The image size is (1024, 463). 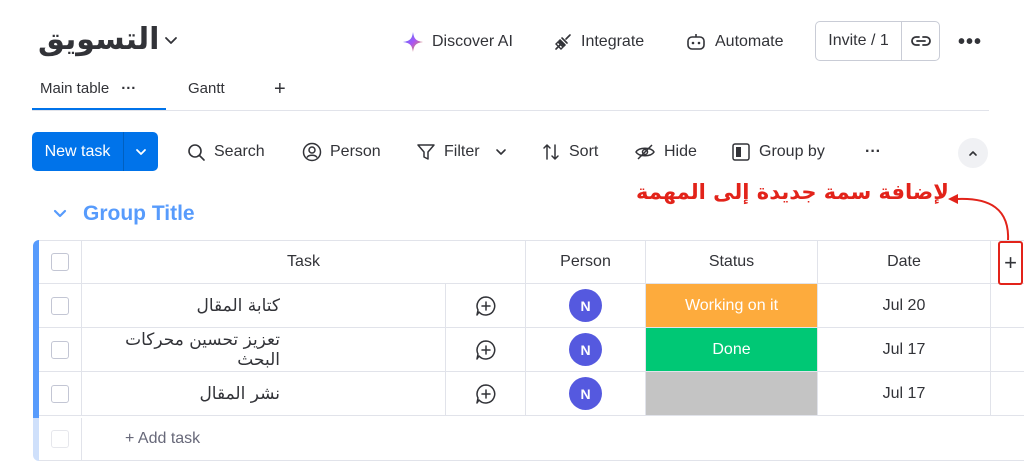 I want to click on person-label: Person, so click(x=355, y=151).